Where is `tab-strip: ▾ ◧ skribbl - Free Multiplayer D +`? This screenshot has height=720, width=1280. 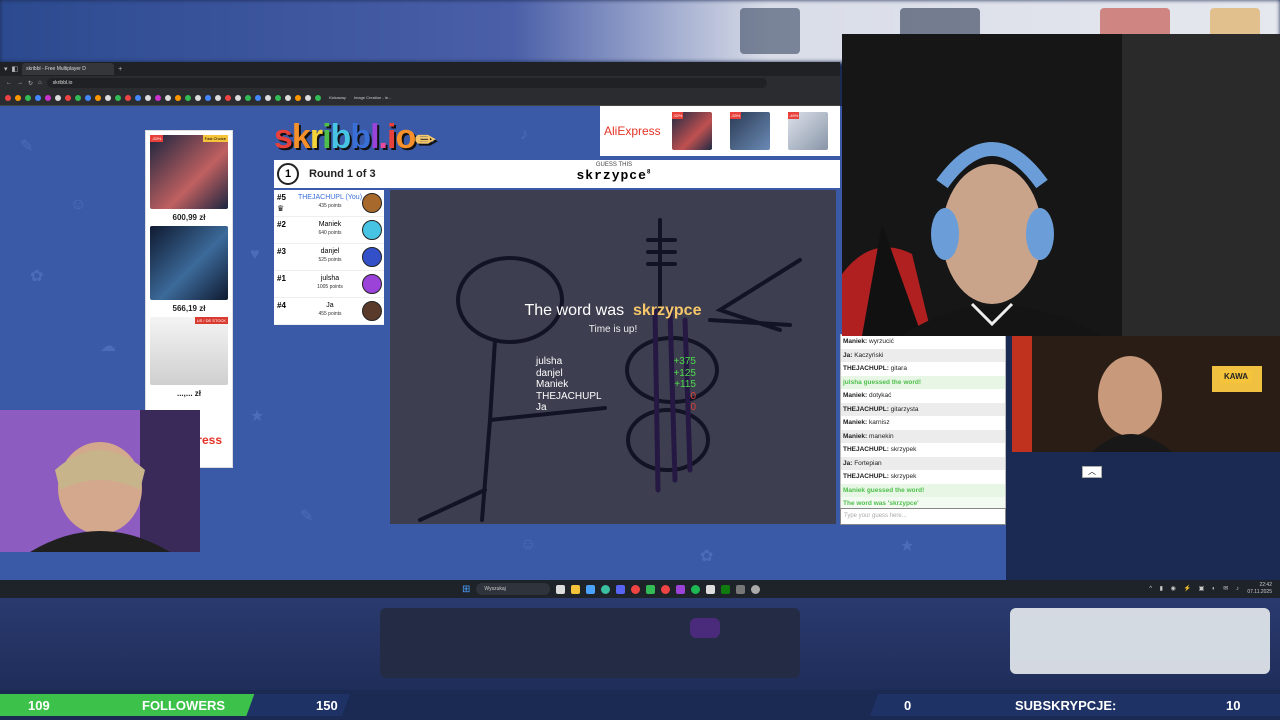
tab-strip: ▾ ◧ skribbl - Free Multiplayer D + is located at coordinates (420, 69).